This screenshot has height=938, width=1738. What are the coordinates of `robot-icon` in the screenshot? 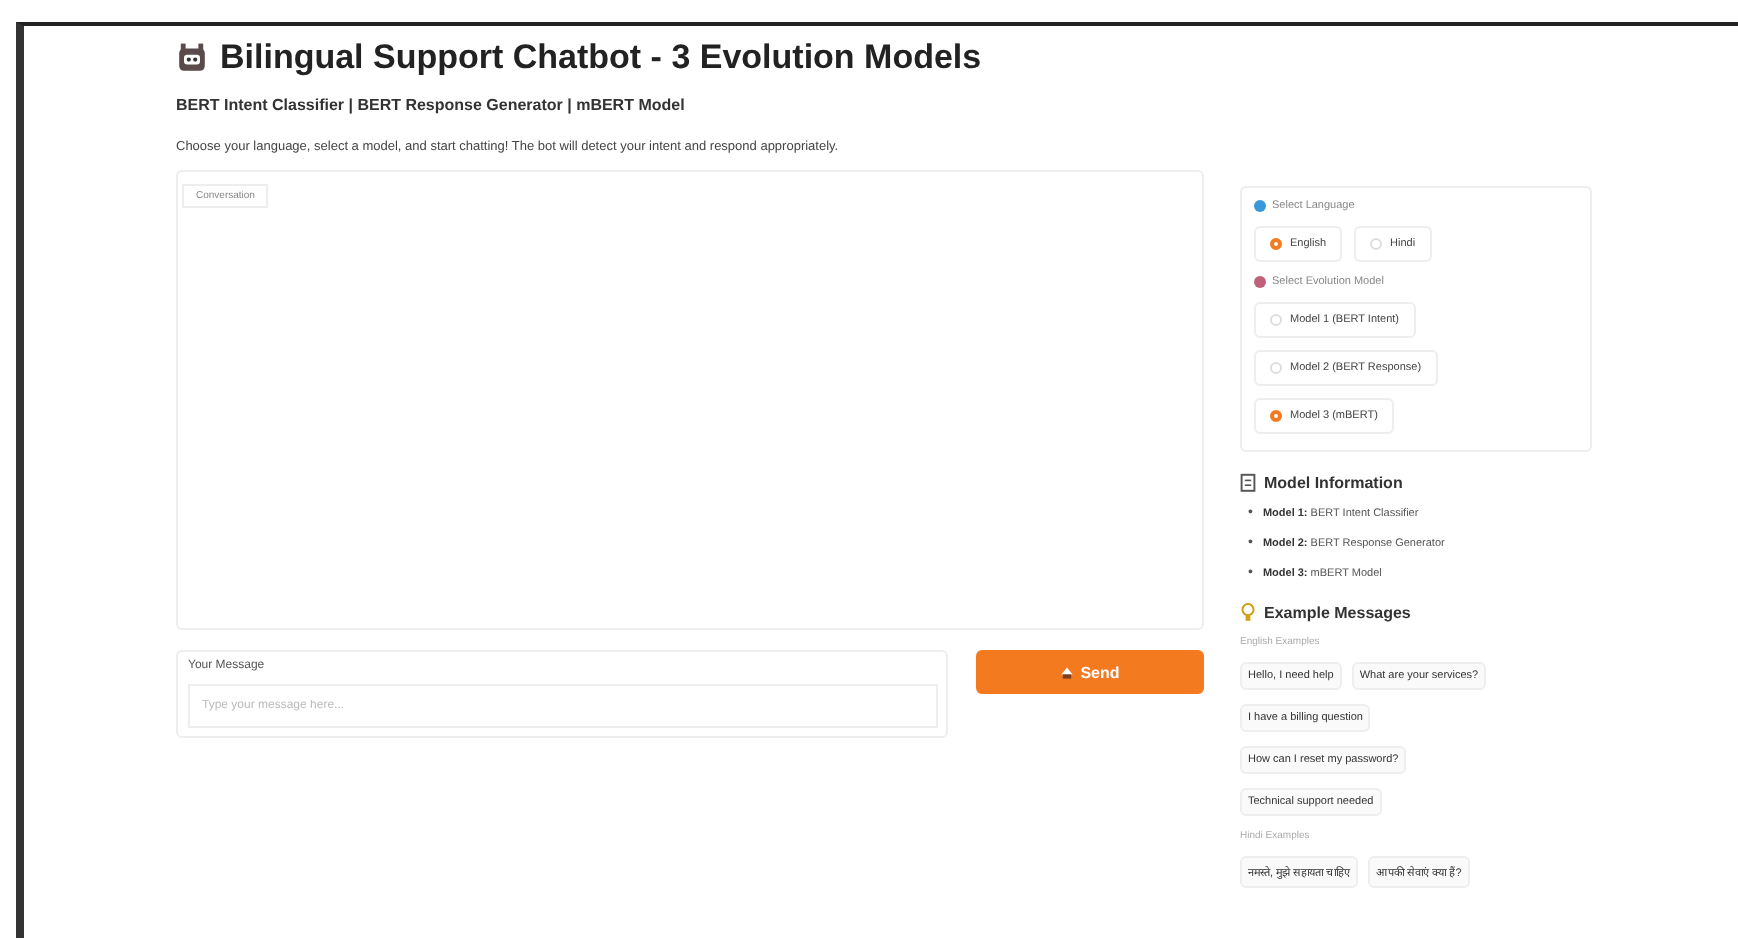 It's located at (192, 58).